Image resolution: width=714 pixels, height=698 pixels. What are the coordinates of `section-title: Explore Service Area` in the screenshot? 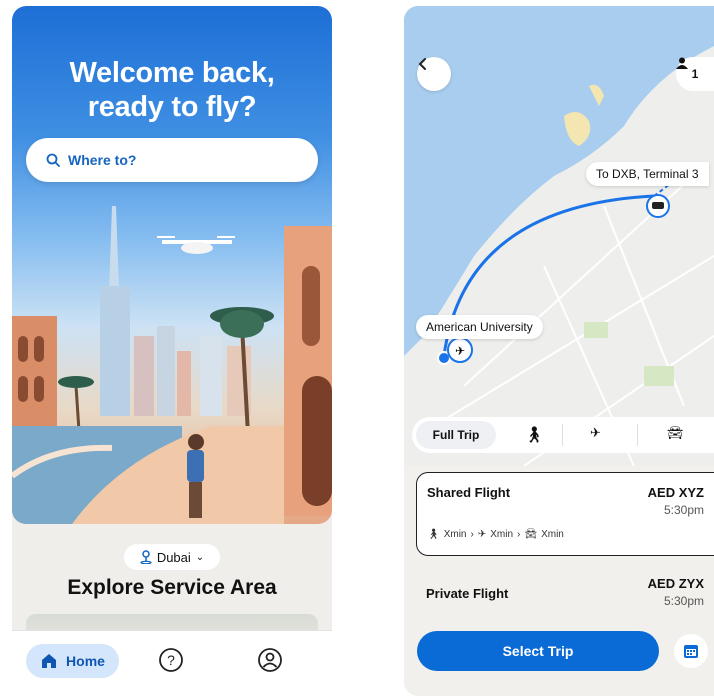 It's located at (172, 587).